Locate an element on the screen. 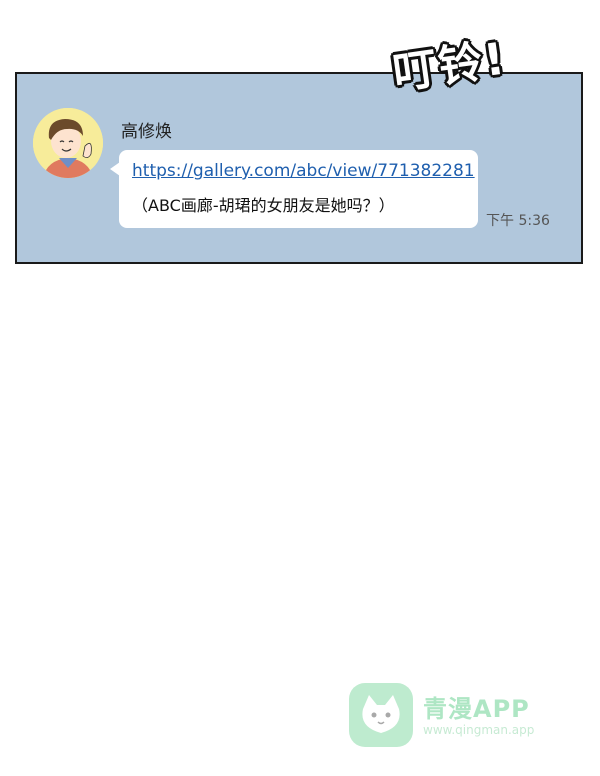 This screenshot has height=776, width=600. avatar-illustration-icon is located at coordinates (68, 143).